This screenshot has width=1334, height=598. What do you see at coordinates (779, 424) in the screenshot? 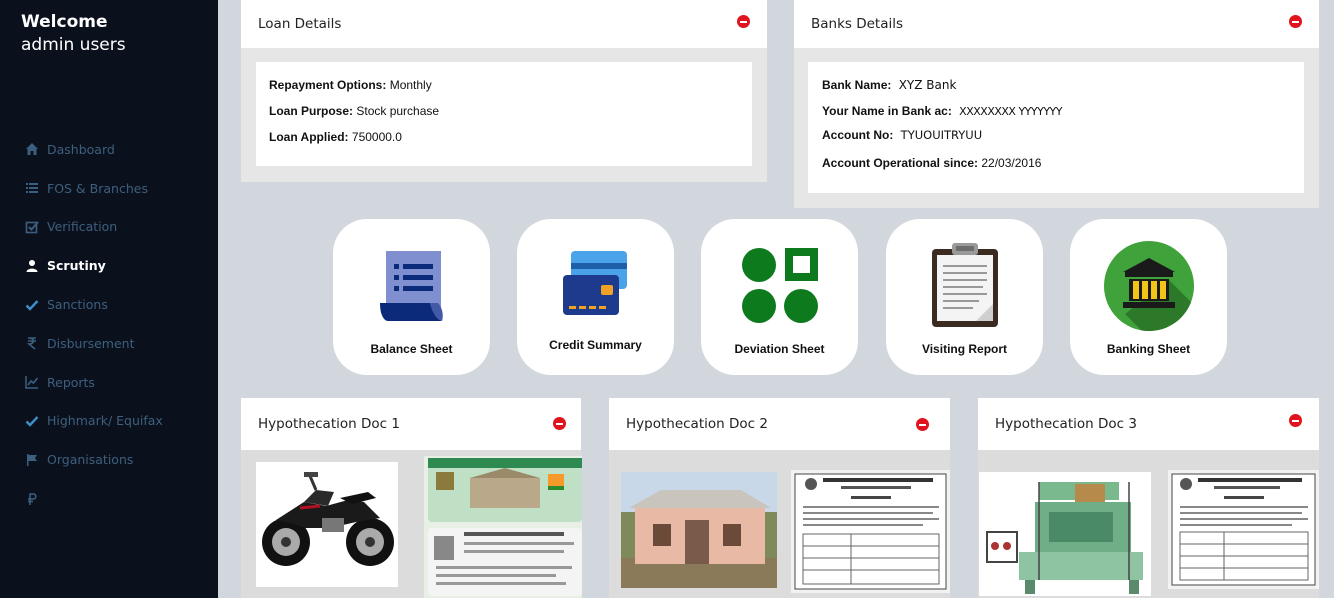
I see `panel-header: Hypothecation Doc 2` at bounding box center [779, 424].